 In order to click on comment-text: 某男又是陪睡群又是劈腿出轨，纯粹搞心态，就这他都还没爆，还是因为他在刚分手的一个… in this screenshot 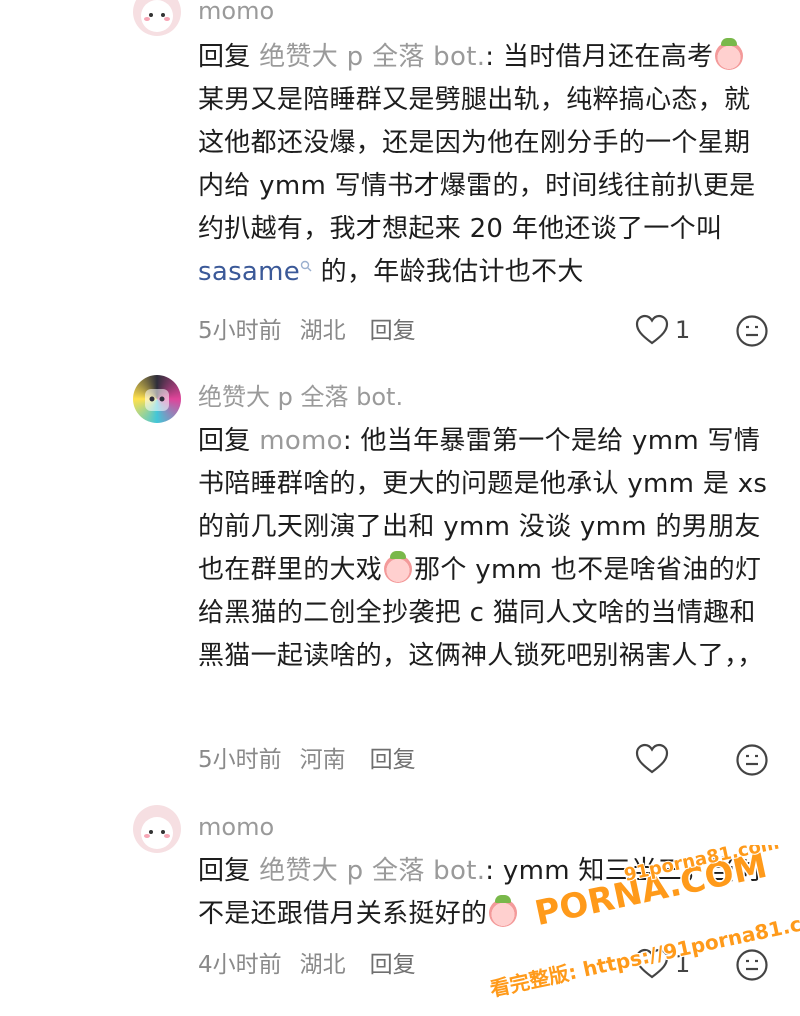, I will do `click(477, 164)`.